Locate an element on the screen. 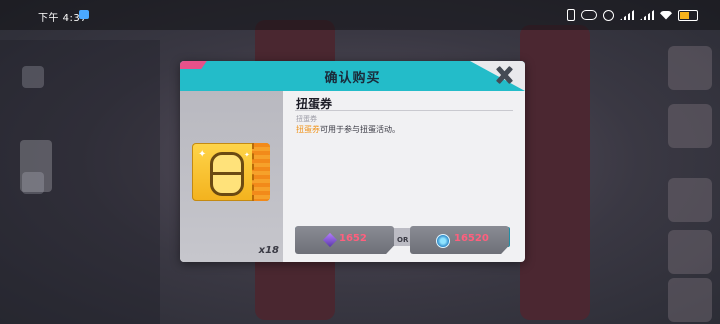  or-label: OR is located at coordinates (403, 240).